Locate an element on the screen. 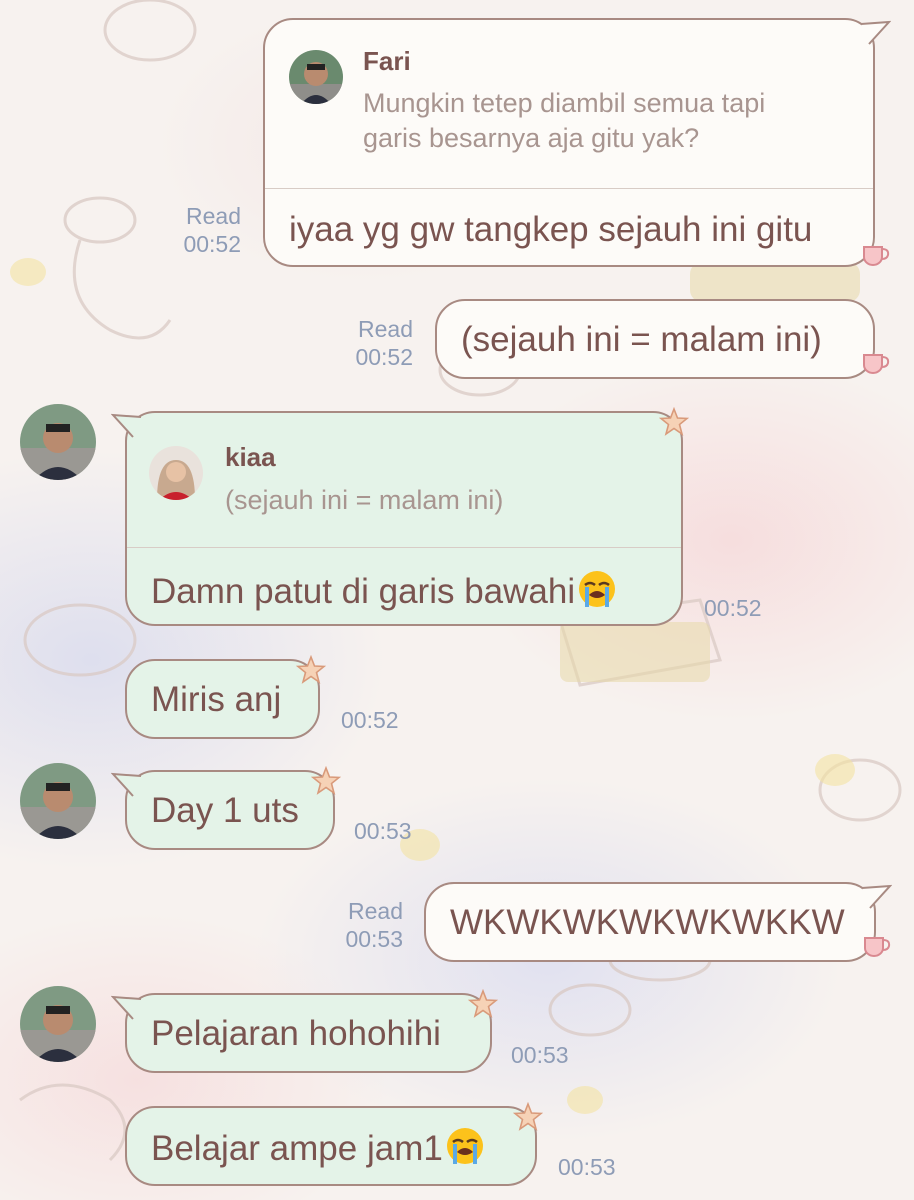 The image size is (914, 1200). incoming-message-bubble: Miris anj is located at coordinates (225, 697).